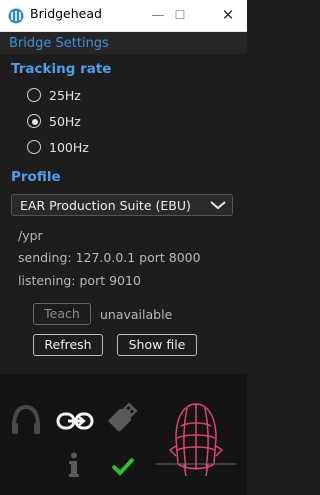 This screenshot has height=495, width=320. What do you see at coordinates (69, 147) in the screenshot?
I see `radio-label: 100Hz` at bounding box center [69, 147].